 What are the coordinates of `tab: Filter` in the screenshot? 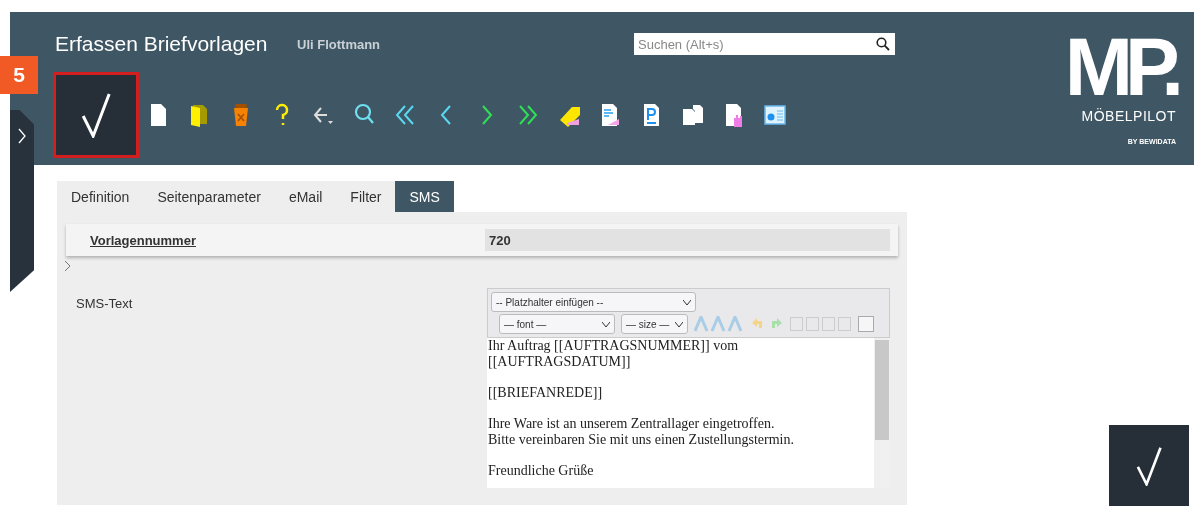 It's located at (366, 196).